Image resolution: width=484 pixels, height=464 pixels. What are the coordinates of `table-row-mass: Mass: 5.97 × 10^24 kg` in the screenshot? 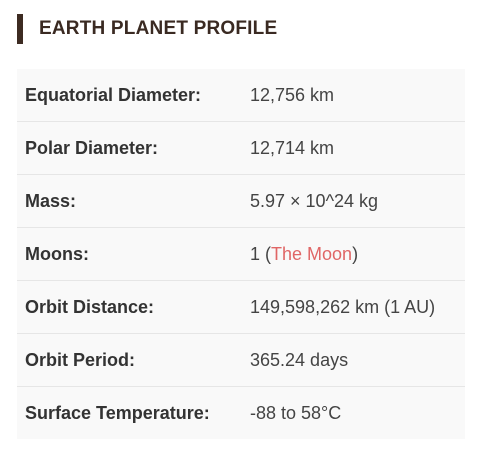 It's located at (241, 201).